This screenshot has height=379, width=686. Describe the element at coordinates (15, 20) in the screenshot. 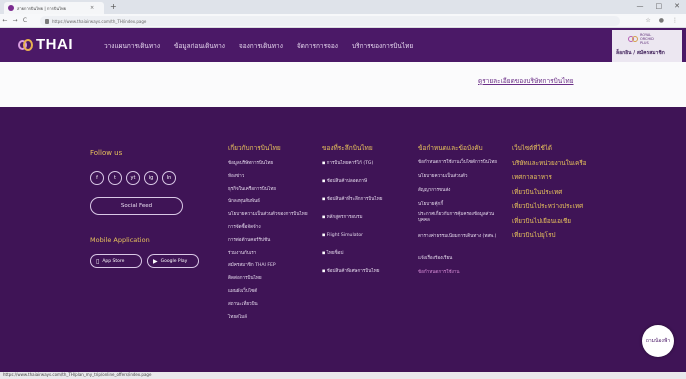

I see `forward-icon: →` at that location.